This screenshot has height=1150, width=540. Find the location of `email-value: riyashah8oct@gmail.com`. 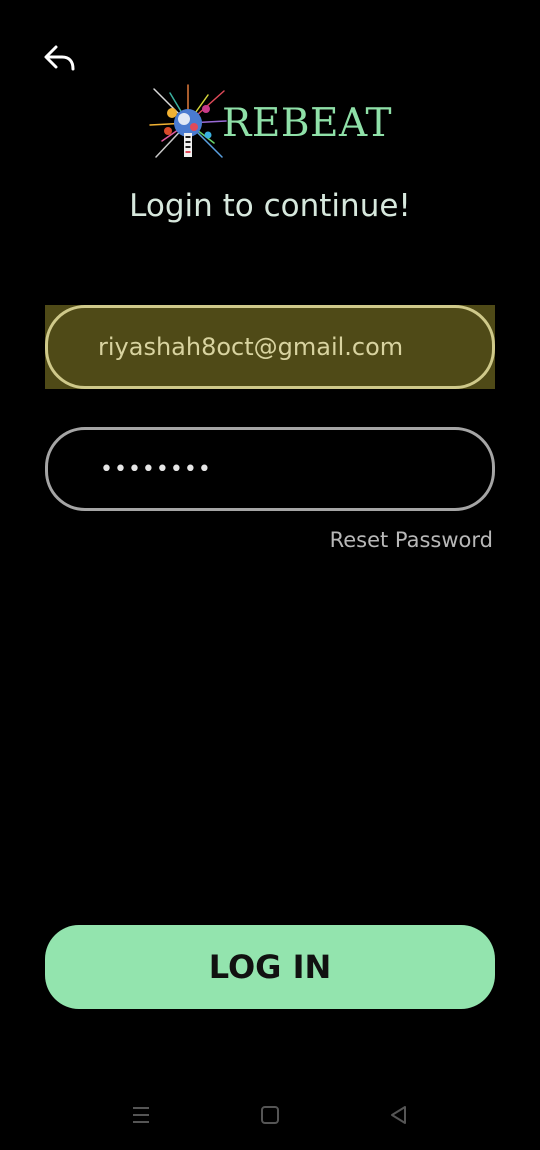

email-value: riyashah8oct@gmail.com is located at coordinates (251, 347).